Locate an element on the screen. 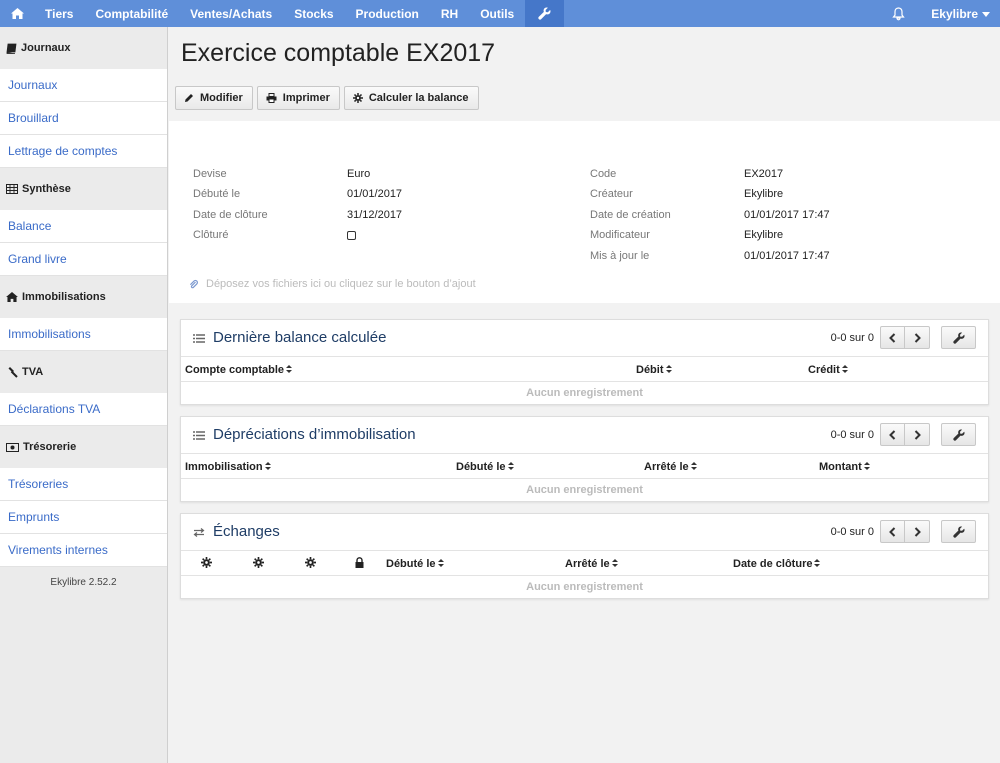  nav-outils: Outils is located at coordinates (497, 13).